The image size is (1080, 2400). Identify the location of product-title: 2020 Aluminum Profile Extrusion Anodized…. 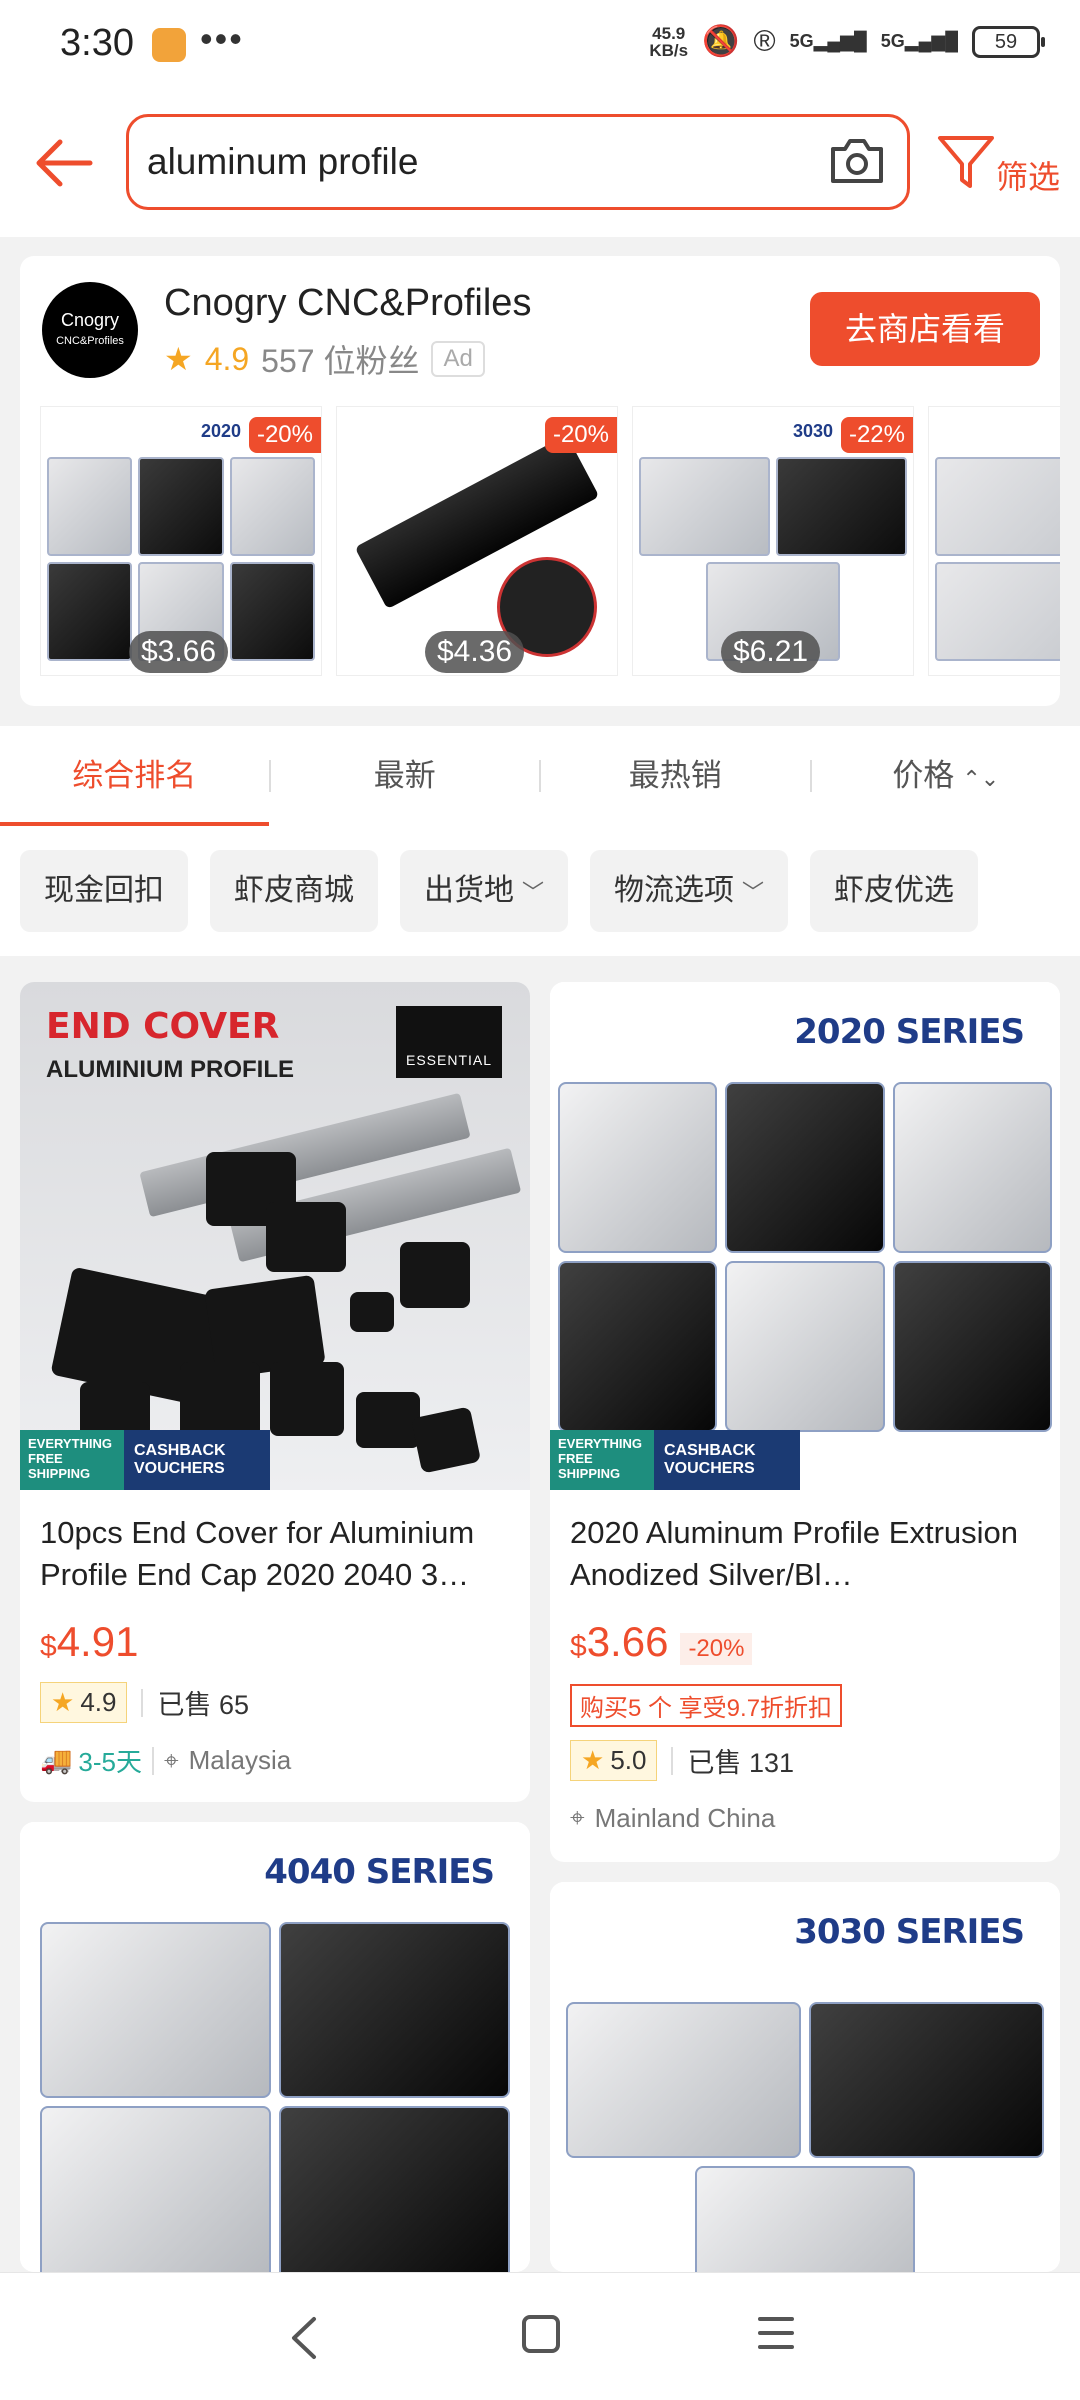
(805, 1554).